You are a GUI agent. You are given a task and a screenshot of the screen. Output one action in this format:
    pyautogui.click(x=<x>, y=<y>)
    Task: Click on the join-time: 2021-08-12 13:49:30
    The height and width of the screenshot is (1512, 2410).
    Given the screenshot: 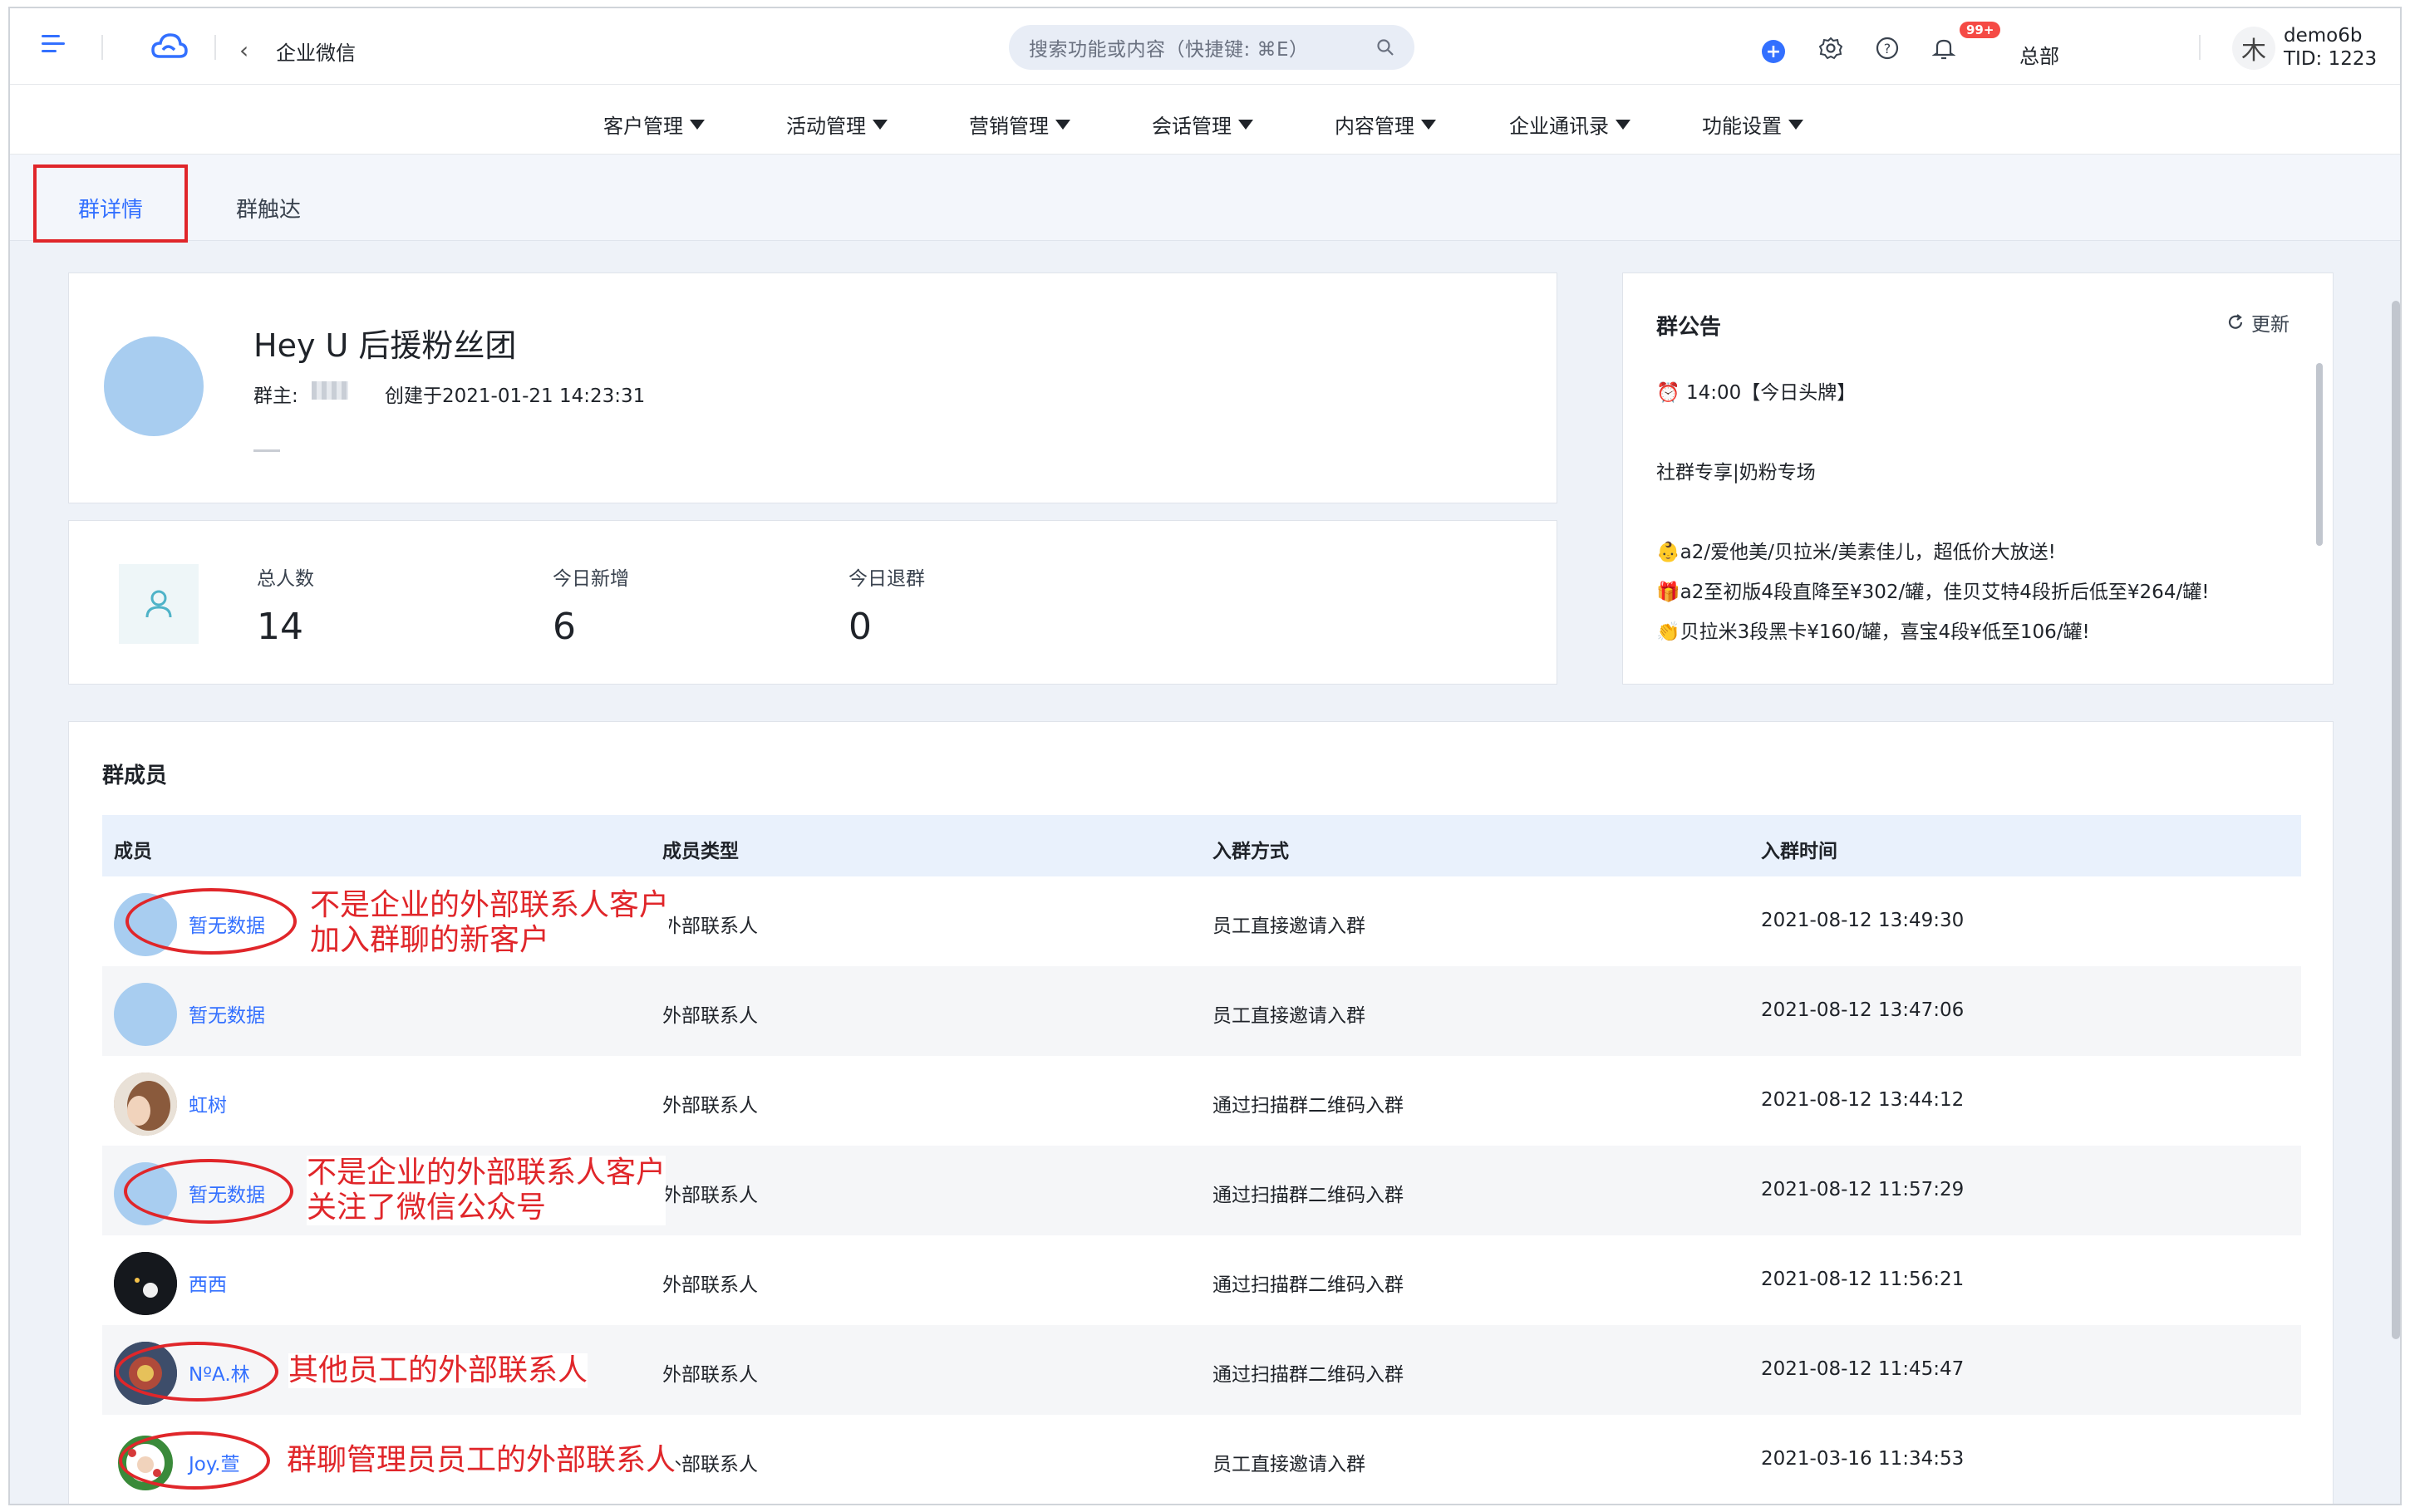 What is the action you would take?
    pyautogui.click(x=1863, y=921)
    